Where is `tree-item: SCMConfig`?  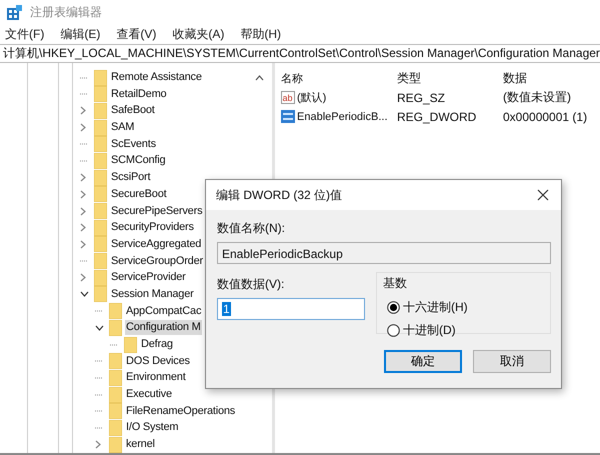
tree-item: SCMConfig is located at coordinates (138, 160).